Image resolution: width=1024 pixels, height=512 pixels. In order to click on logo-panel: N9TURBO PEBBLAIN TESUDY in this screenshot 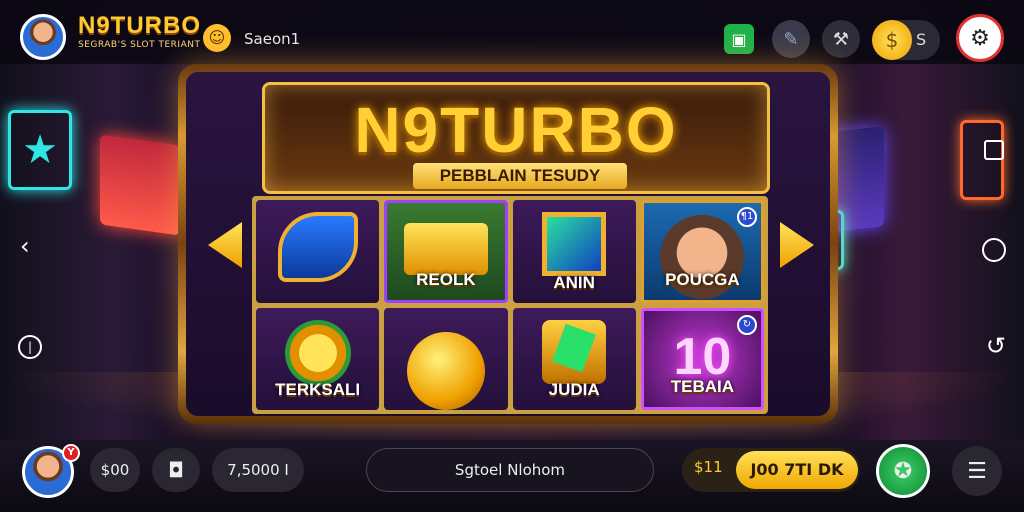, I will do `click(516, 138)`.